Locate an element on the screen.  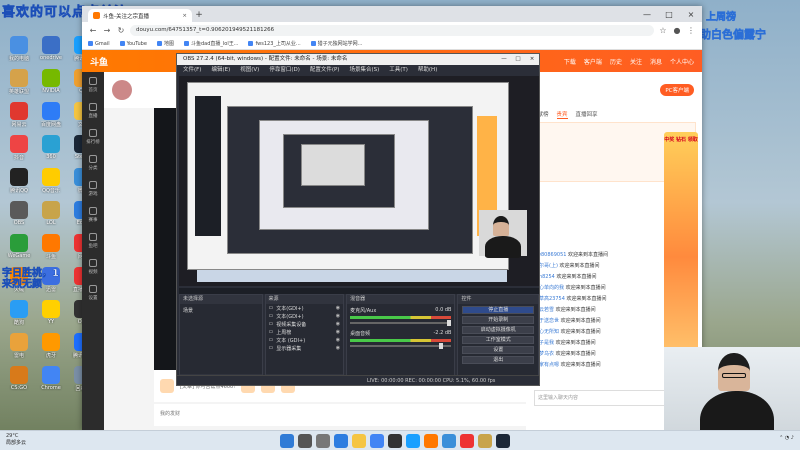
start-icon is located at coordinates (287, 441).